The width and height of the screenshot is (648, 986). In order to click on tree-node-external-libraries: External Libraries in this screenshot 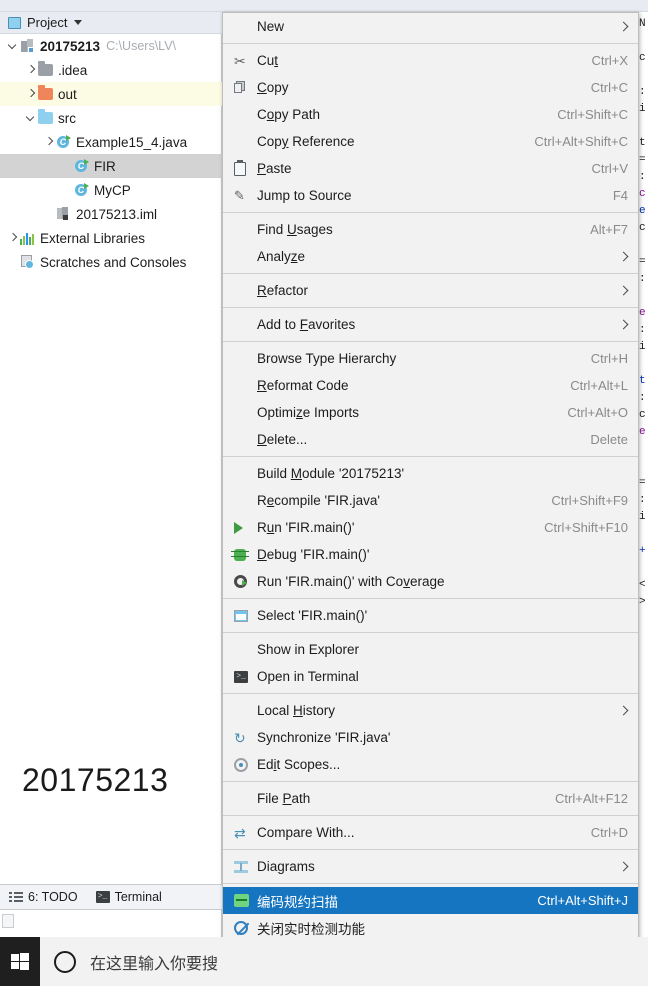, I will do `click(111, 238)`.